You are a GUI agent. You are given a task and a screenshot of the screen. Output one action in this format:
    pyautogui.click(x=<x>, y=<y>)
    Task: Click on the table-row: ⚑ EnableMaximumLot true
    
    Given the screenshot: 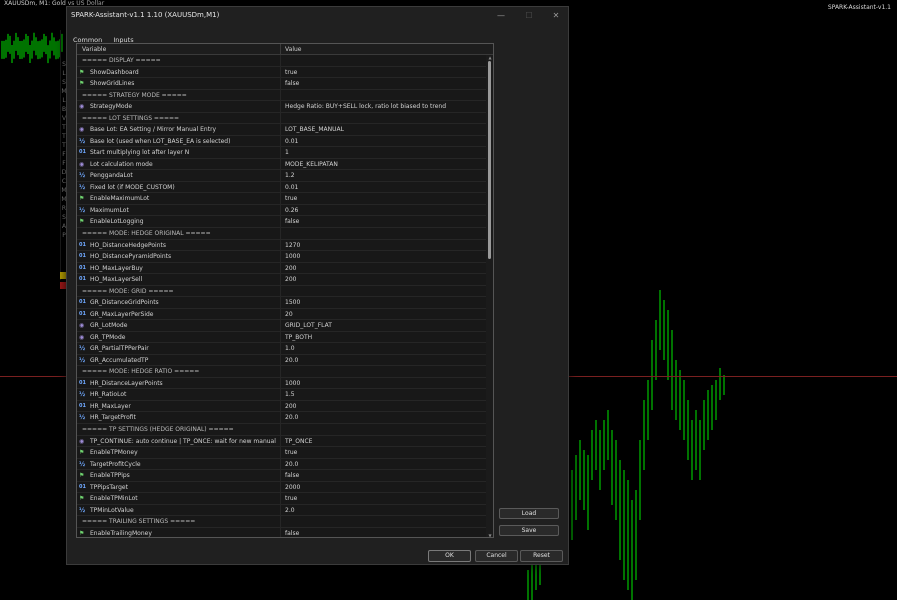 What is the action you would take?
    pyautogui.click(x=285, y=199)
    